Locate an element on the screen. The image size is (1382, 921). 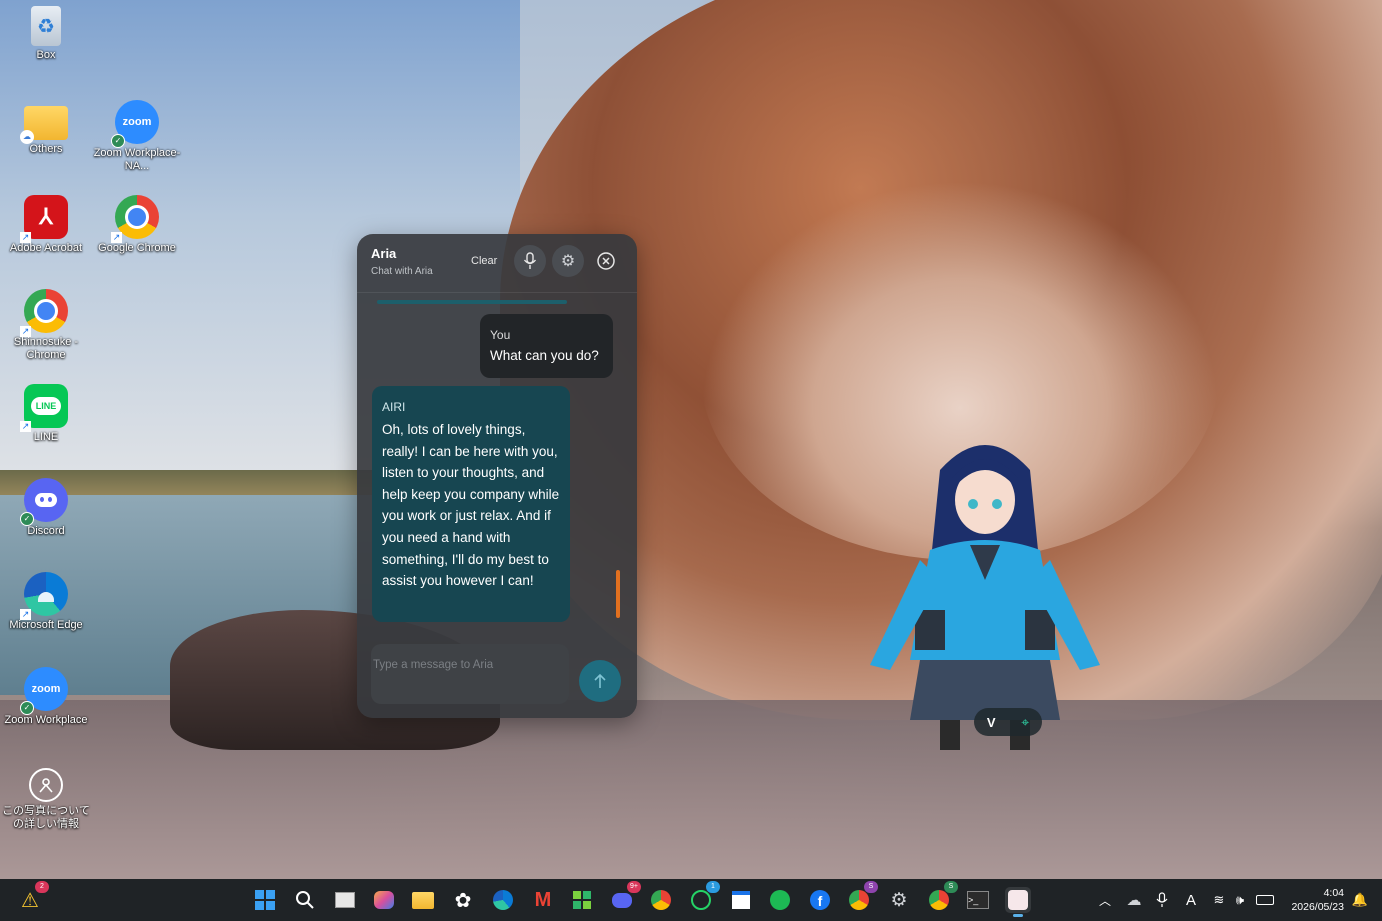
crosshair-icon: ⌖ is located at coordinates (1025, 722).